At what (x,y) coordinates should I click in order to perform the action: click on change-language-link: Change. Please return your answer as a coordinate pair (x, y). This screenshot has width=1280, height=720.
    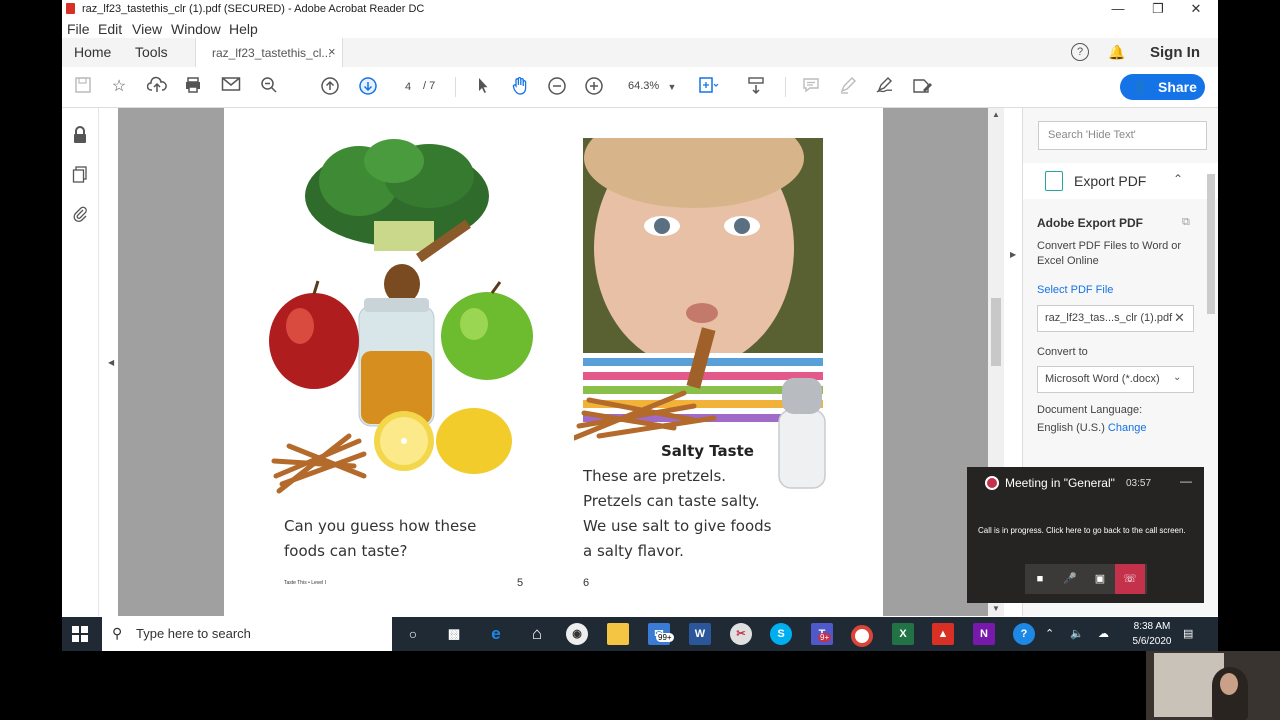
    Looking at the image, I should click on (1127, 428).